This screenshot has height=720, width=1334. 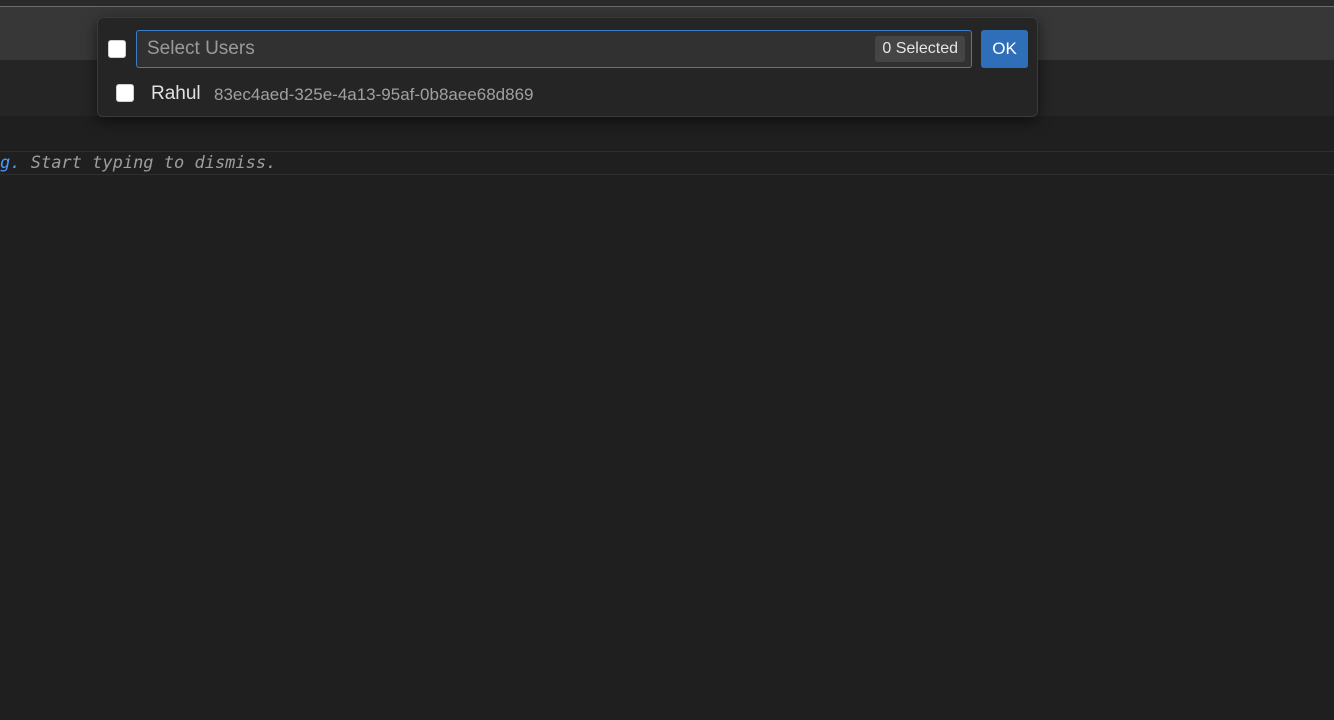 What do you see at coordinates (374, 94) in the screenshot?
I see `user-id: 83ec4aed-325e-4a13-95af-0b8aee68d869` at bounding box center [374, 94].